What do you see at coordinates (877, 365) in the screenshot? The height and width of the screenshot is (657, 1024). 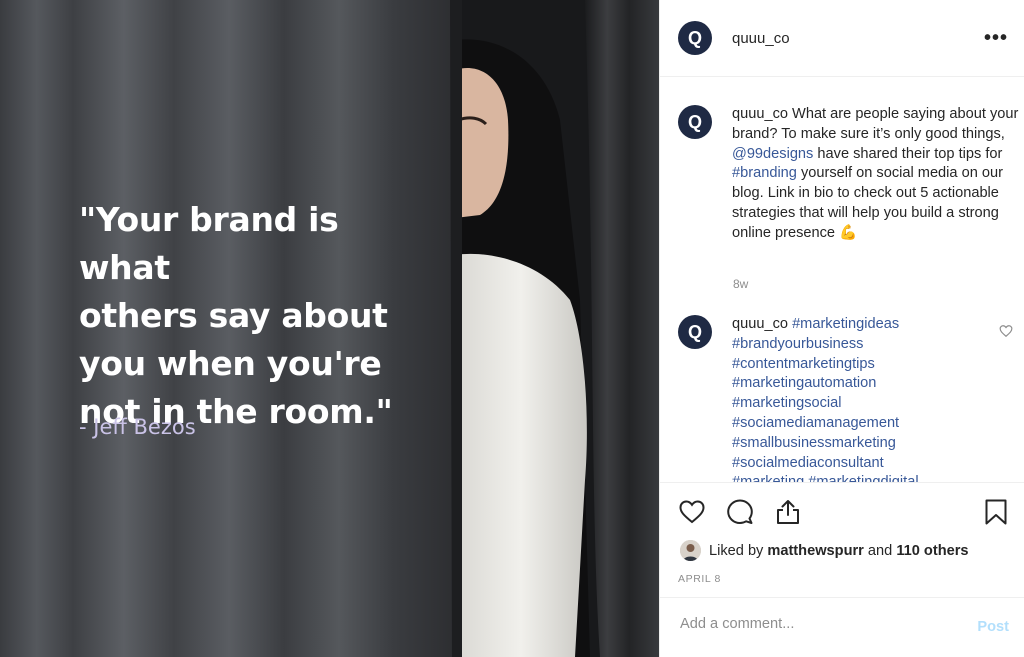 I see `hashtag-link: #contentmarketingtips` at bounding box center [877, 365].